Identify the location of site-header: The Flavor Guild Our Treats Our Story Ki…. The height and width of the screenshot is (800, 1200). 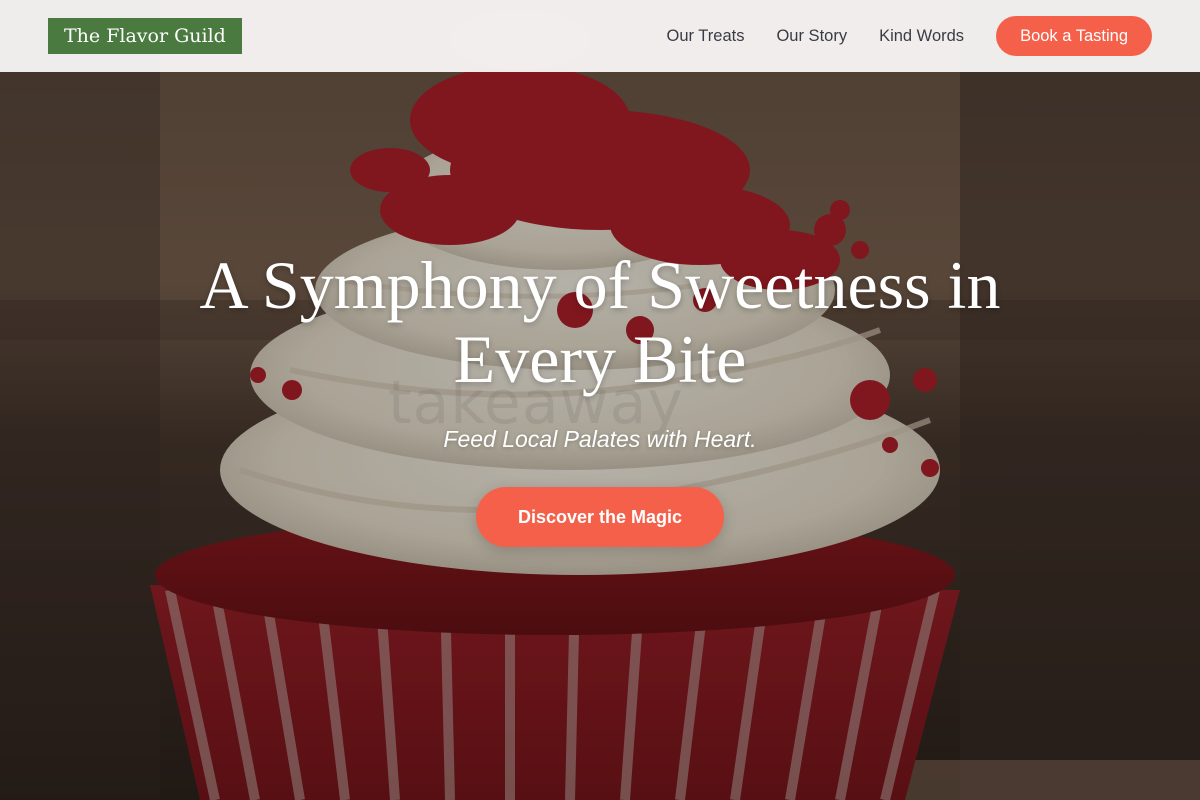
(600, 36).